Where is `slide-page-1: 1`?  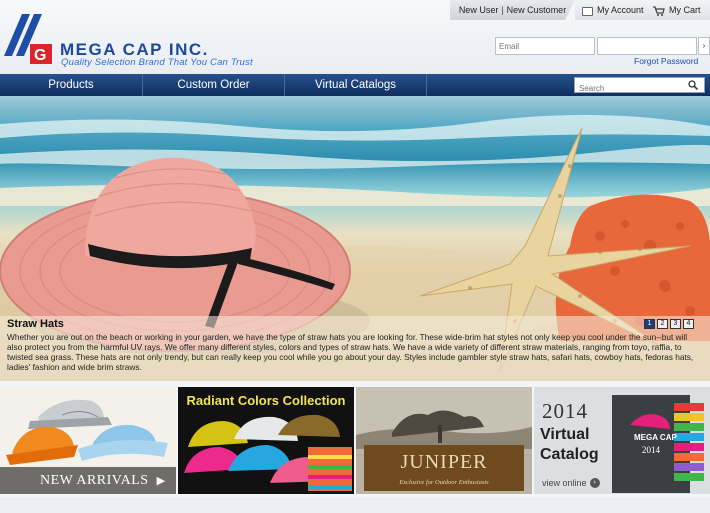
slide-page-1: 1 is located at coordinates (649, 324).